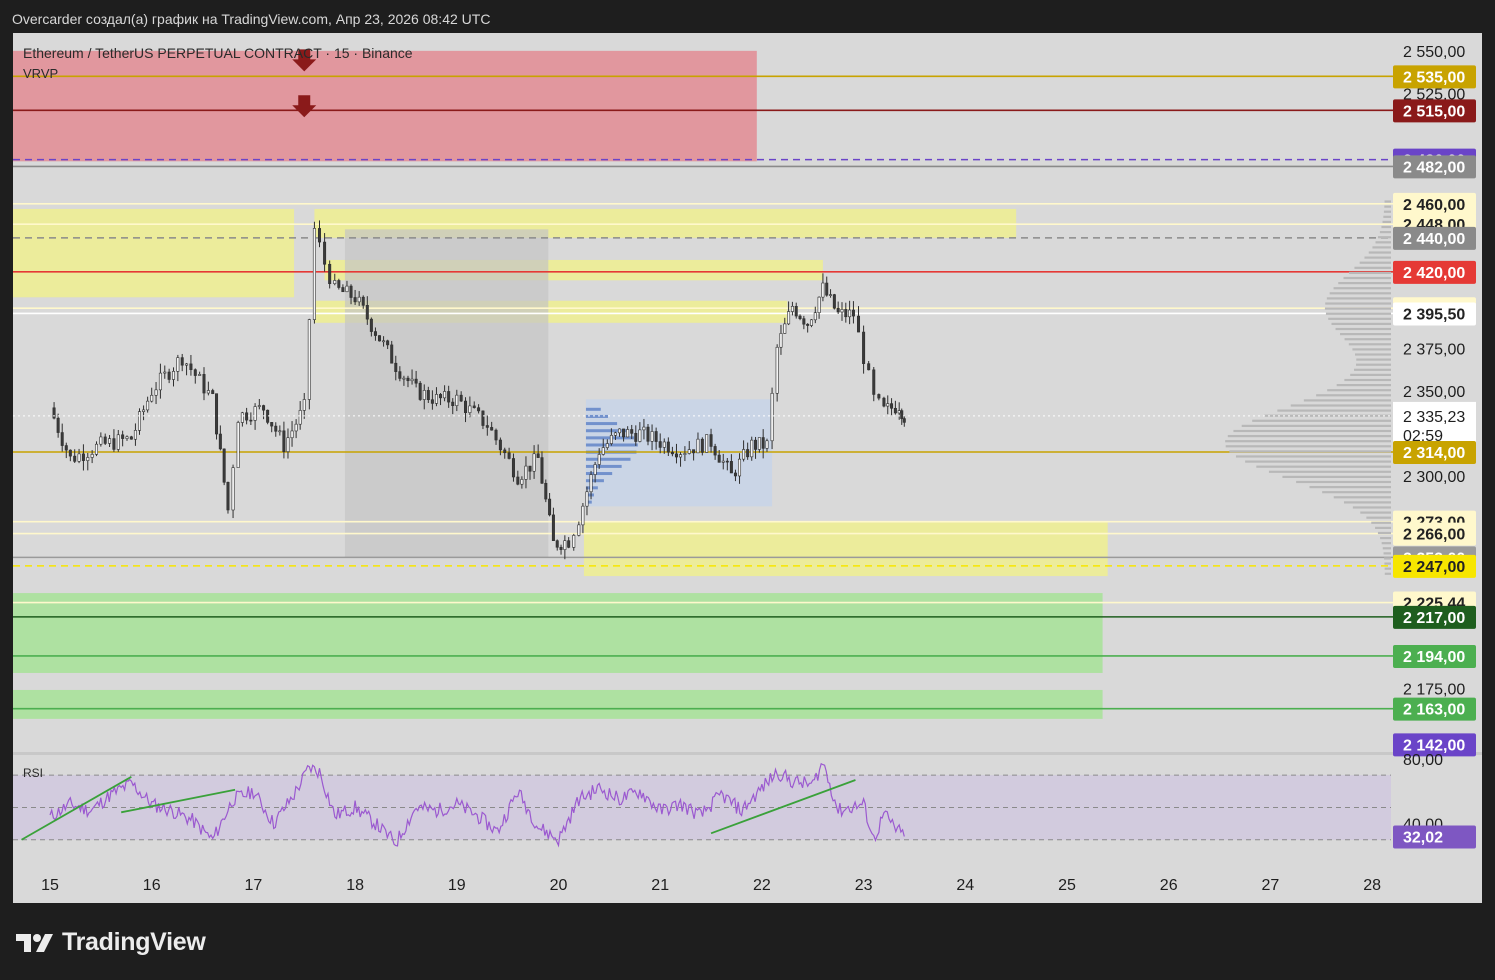  Describe the element at coordinates (1169, 885) in the screenshot. I see `time-tick-label: 26` at that location.